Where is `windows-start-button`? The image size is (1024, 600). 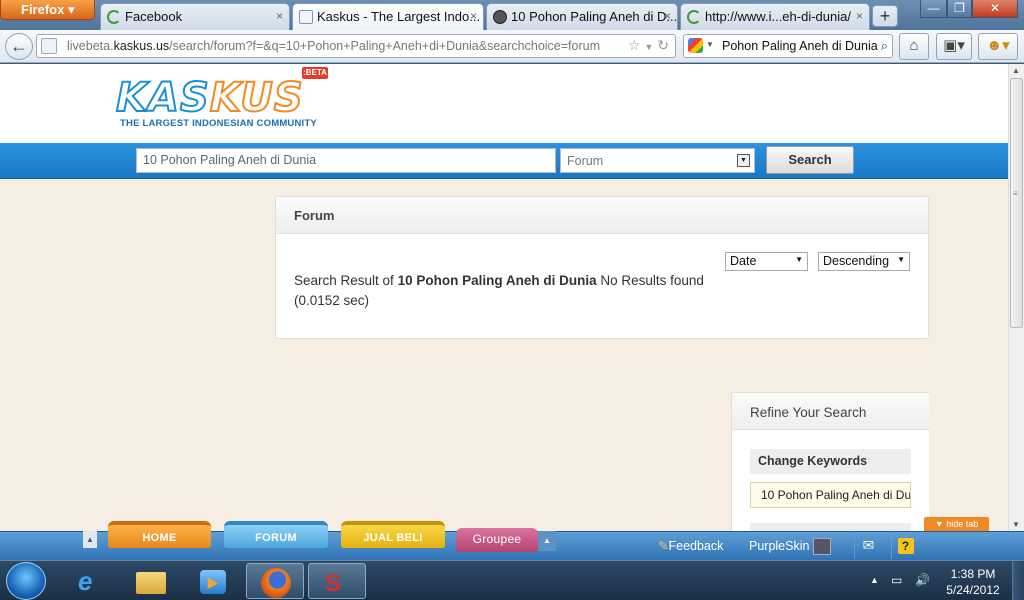 windows-start-button is located at coordinates (26, 581).